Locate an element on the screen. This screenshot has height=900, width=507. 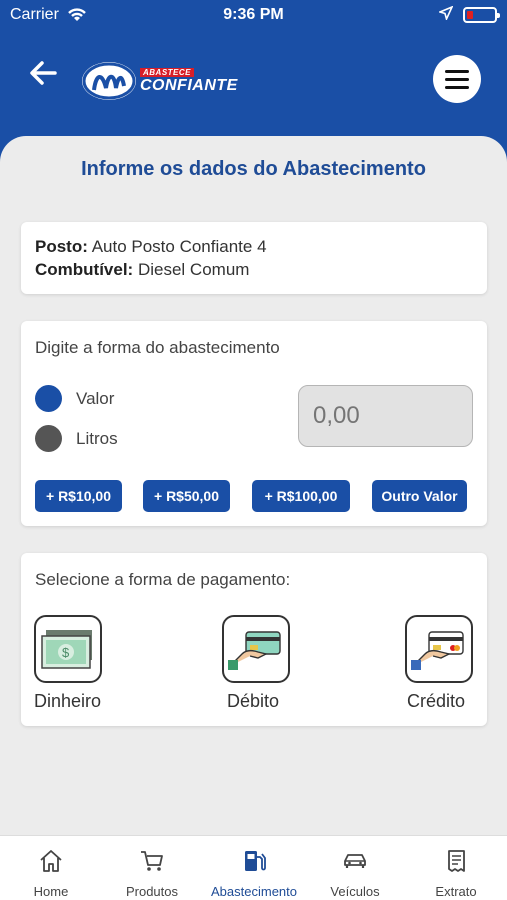
add-10-button: + R$10,00 is located at coordinates (78, 496).